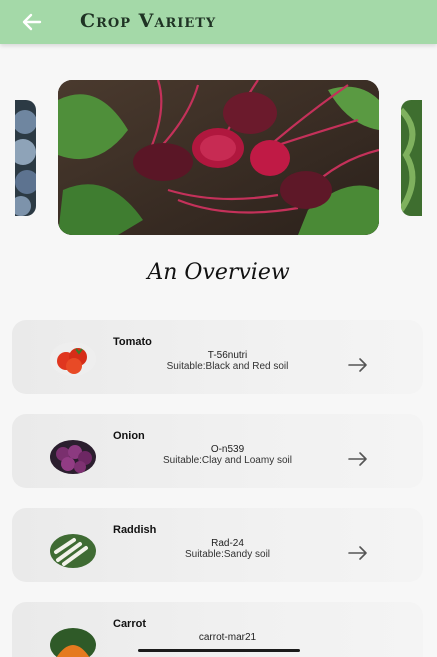 Image resolution: width=437 pixels, height=657 pixels. Describe the element at coordinates (219, 650) in the screenshot. I see `home-indicator` at that location.